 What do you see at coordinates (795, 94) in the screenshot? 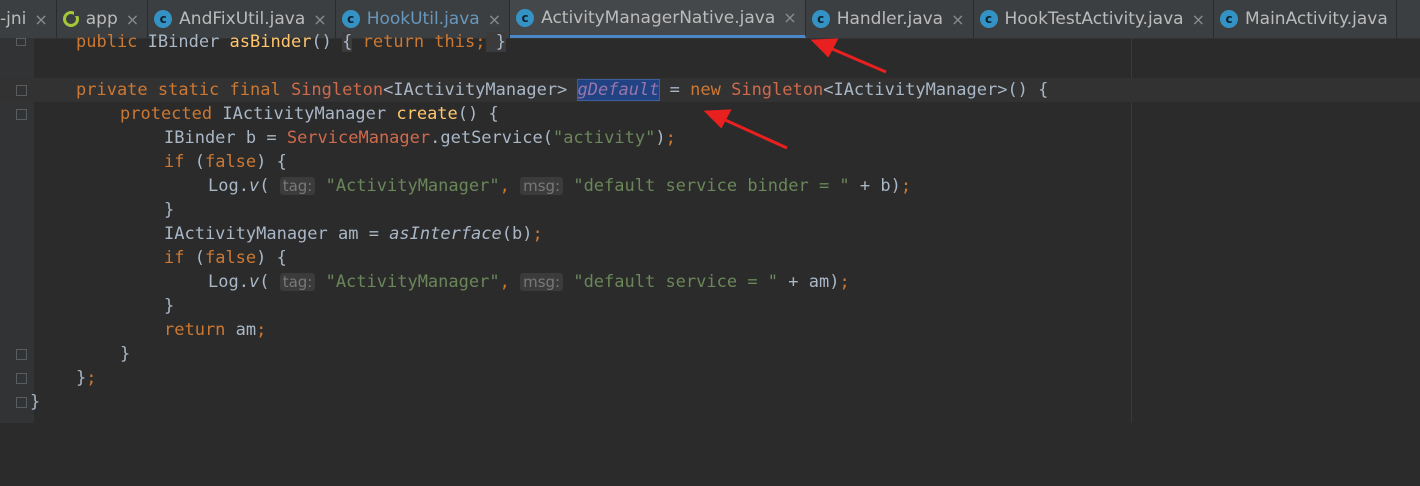
I see `annotation-arrows` at bounding box center [795, 94].